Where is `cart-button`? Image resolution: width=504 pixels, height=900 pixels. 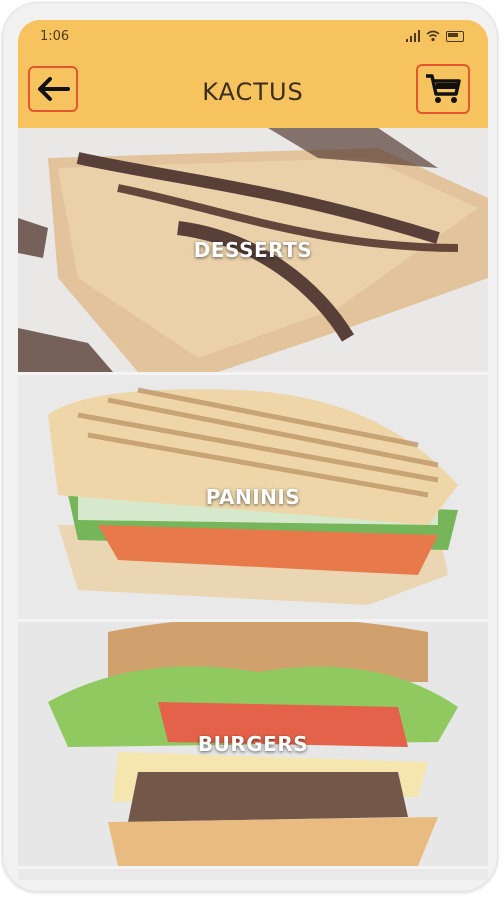 cart-button is located at coordinates (443, 89).